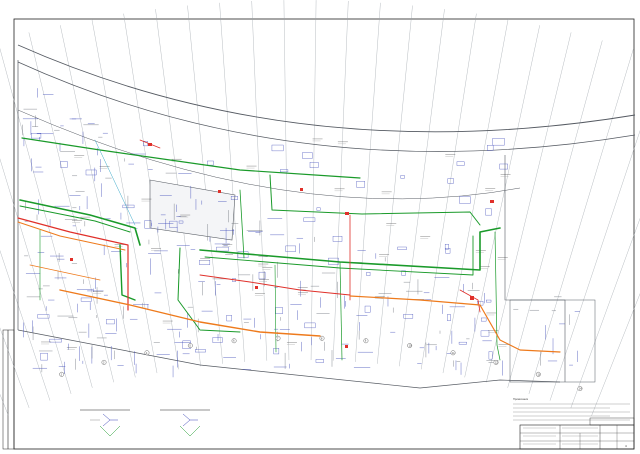  Describe the element at coordinates (366, 341) in the screenshot. I see `grid-axis-mark: 9` at that location.